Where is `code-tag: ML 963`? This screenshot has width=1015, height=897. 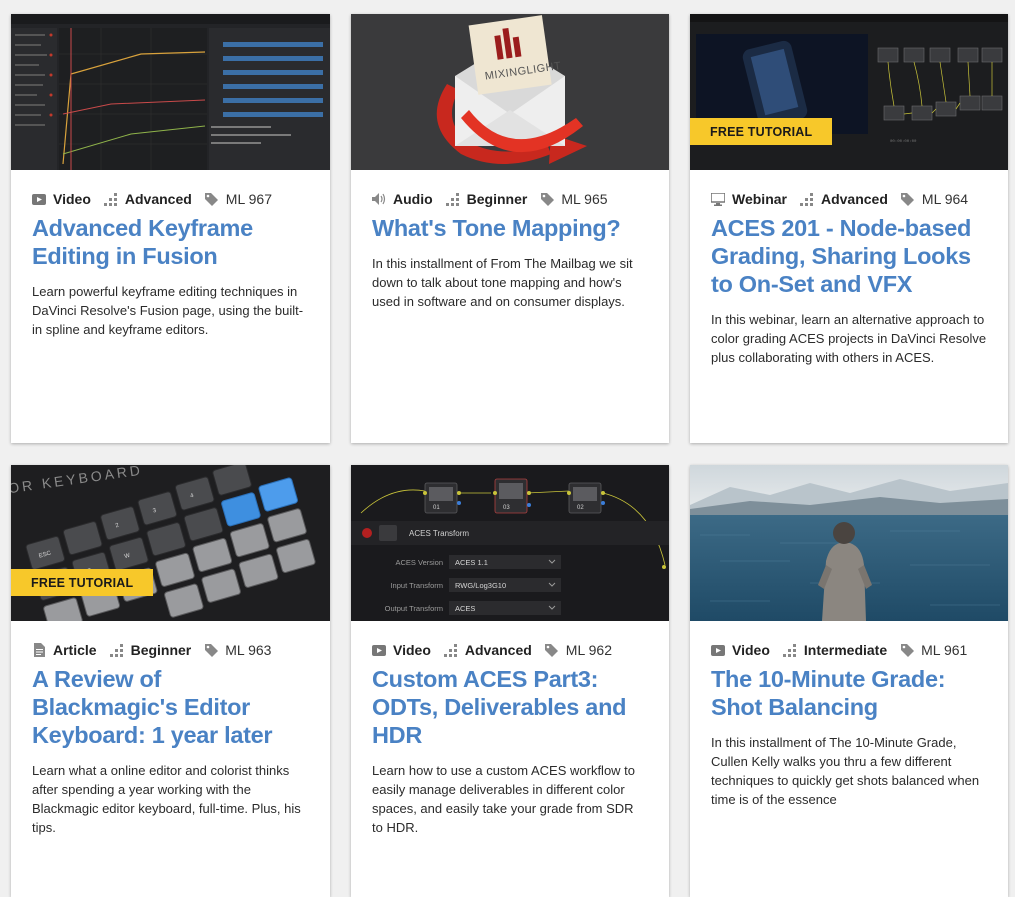 code-tag: ML 963 is located at coordinates (237, 650).